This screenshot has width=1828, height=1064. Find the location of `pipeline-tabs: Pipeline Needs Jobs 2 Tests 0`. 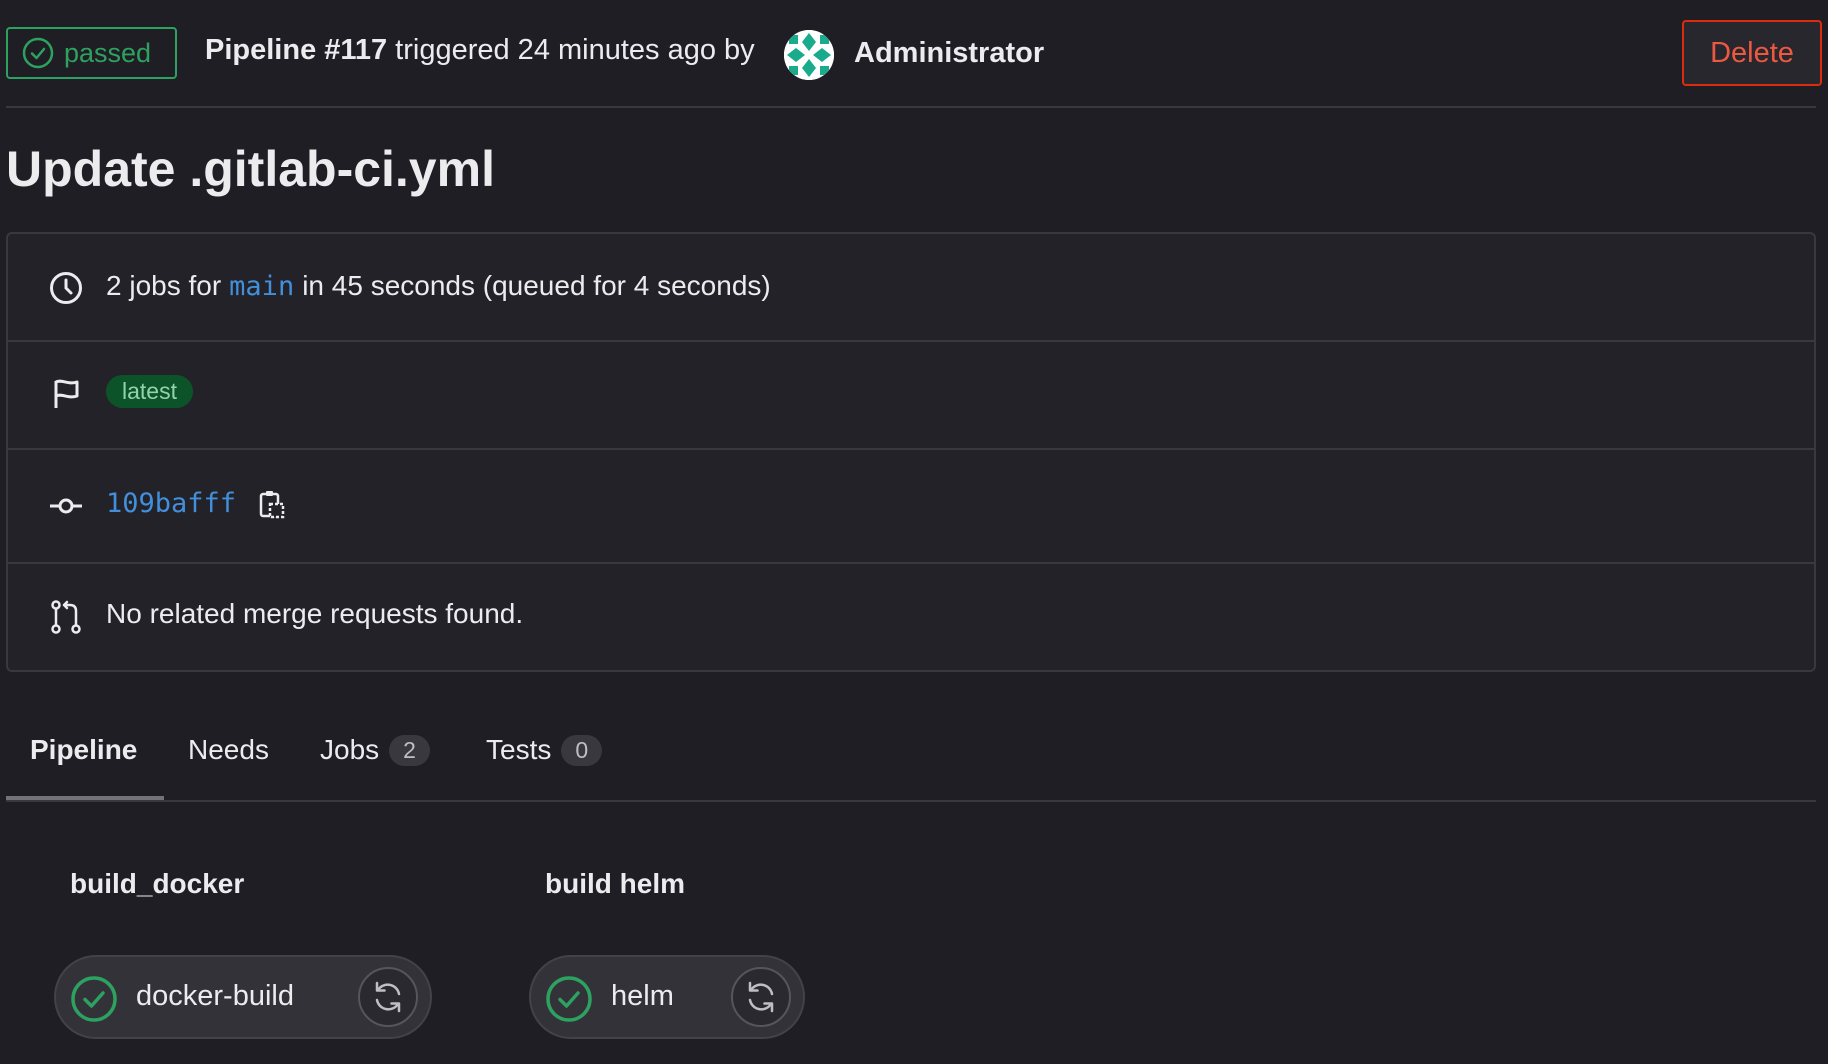

pipeline-tabs: Pipeline Needs Jobs 2 Tests 0 is located at coordinates (911, 751).